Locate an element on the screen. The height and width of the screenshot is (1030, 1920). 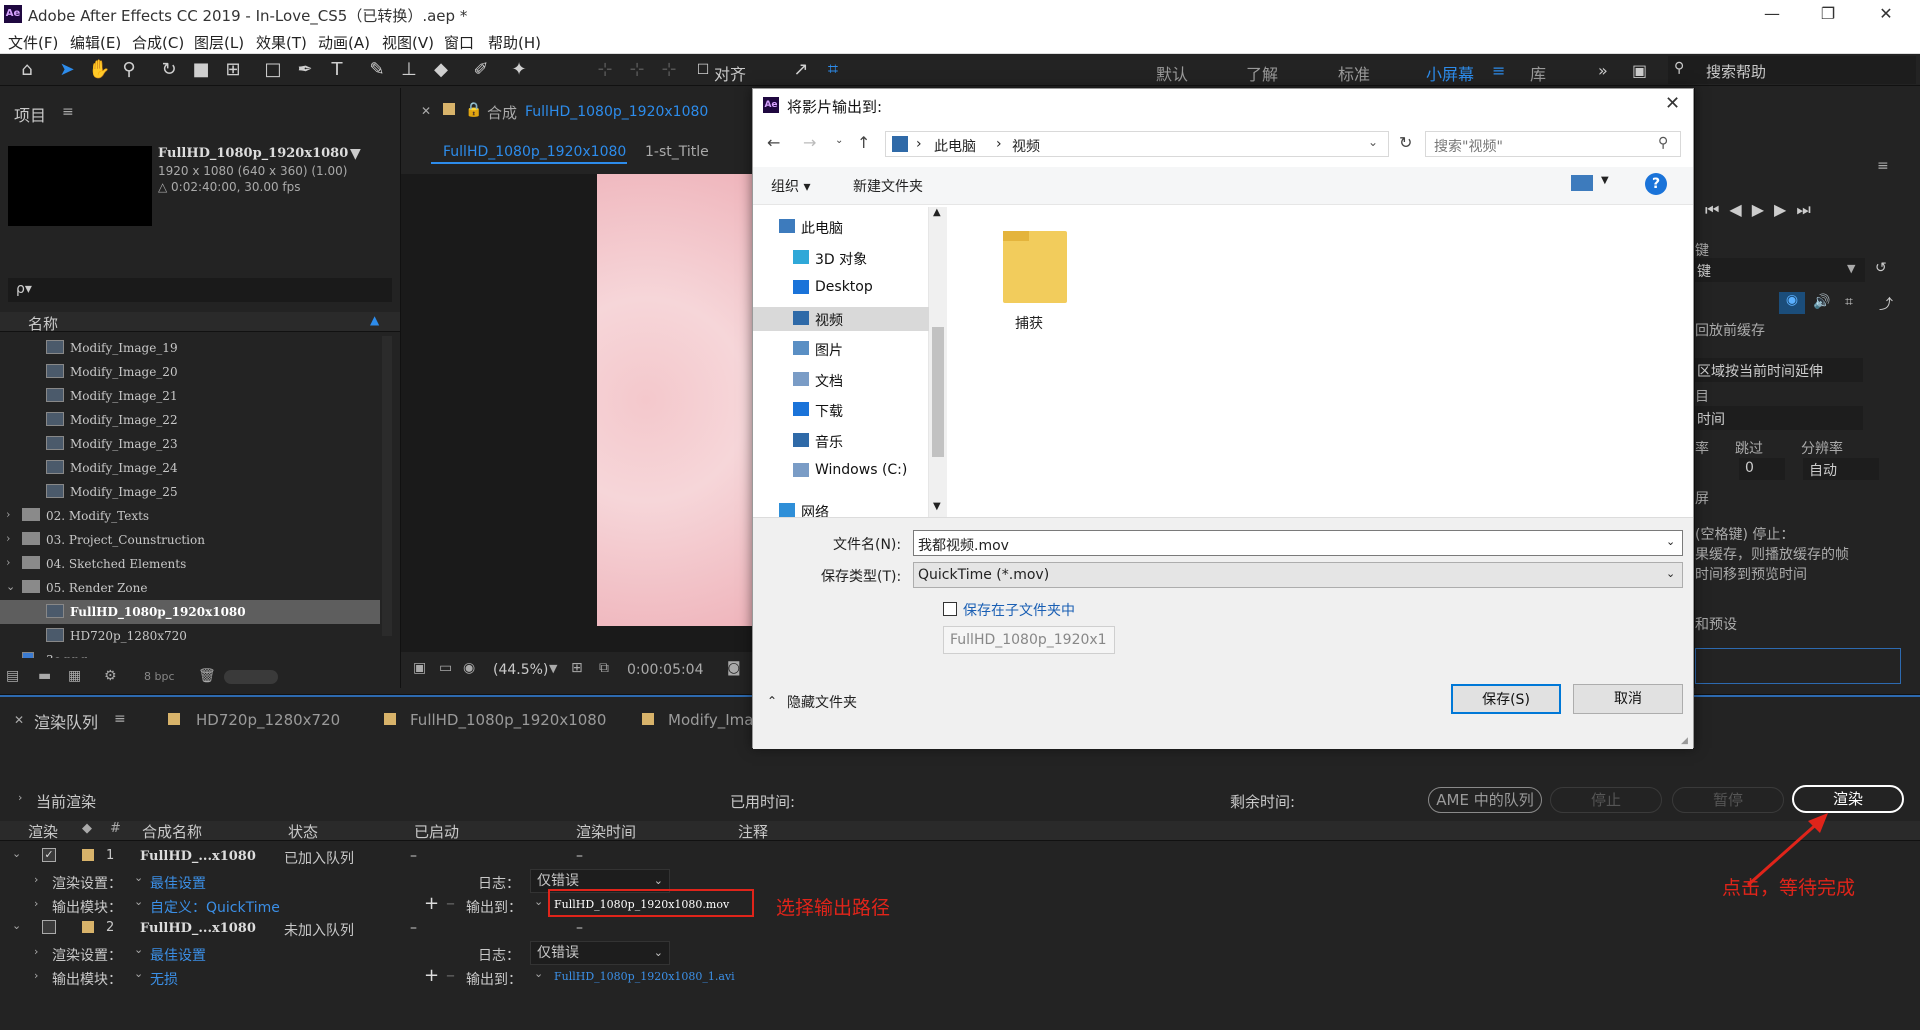
comp-breadcrumb-1: FullHD_1080p_1920x1080 is located at coordinates (529, 153).